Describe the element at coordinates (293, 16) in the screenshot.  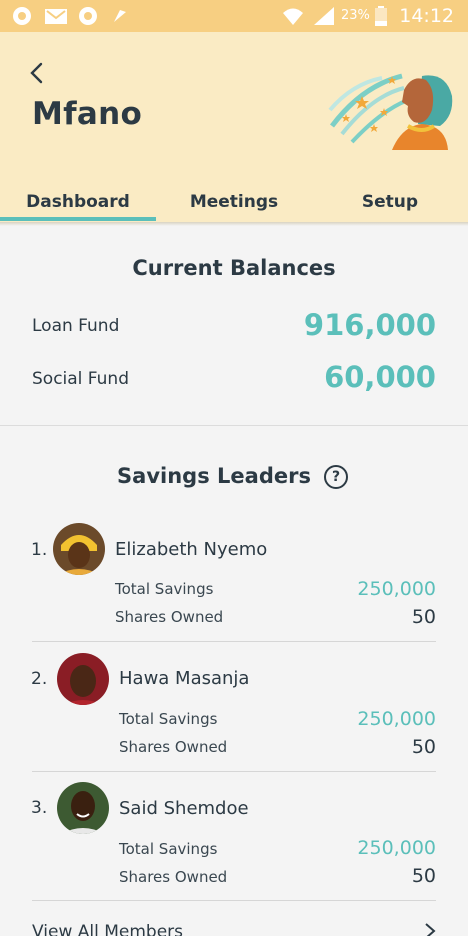
I see `wifi-icon` at that location.